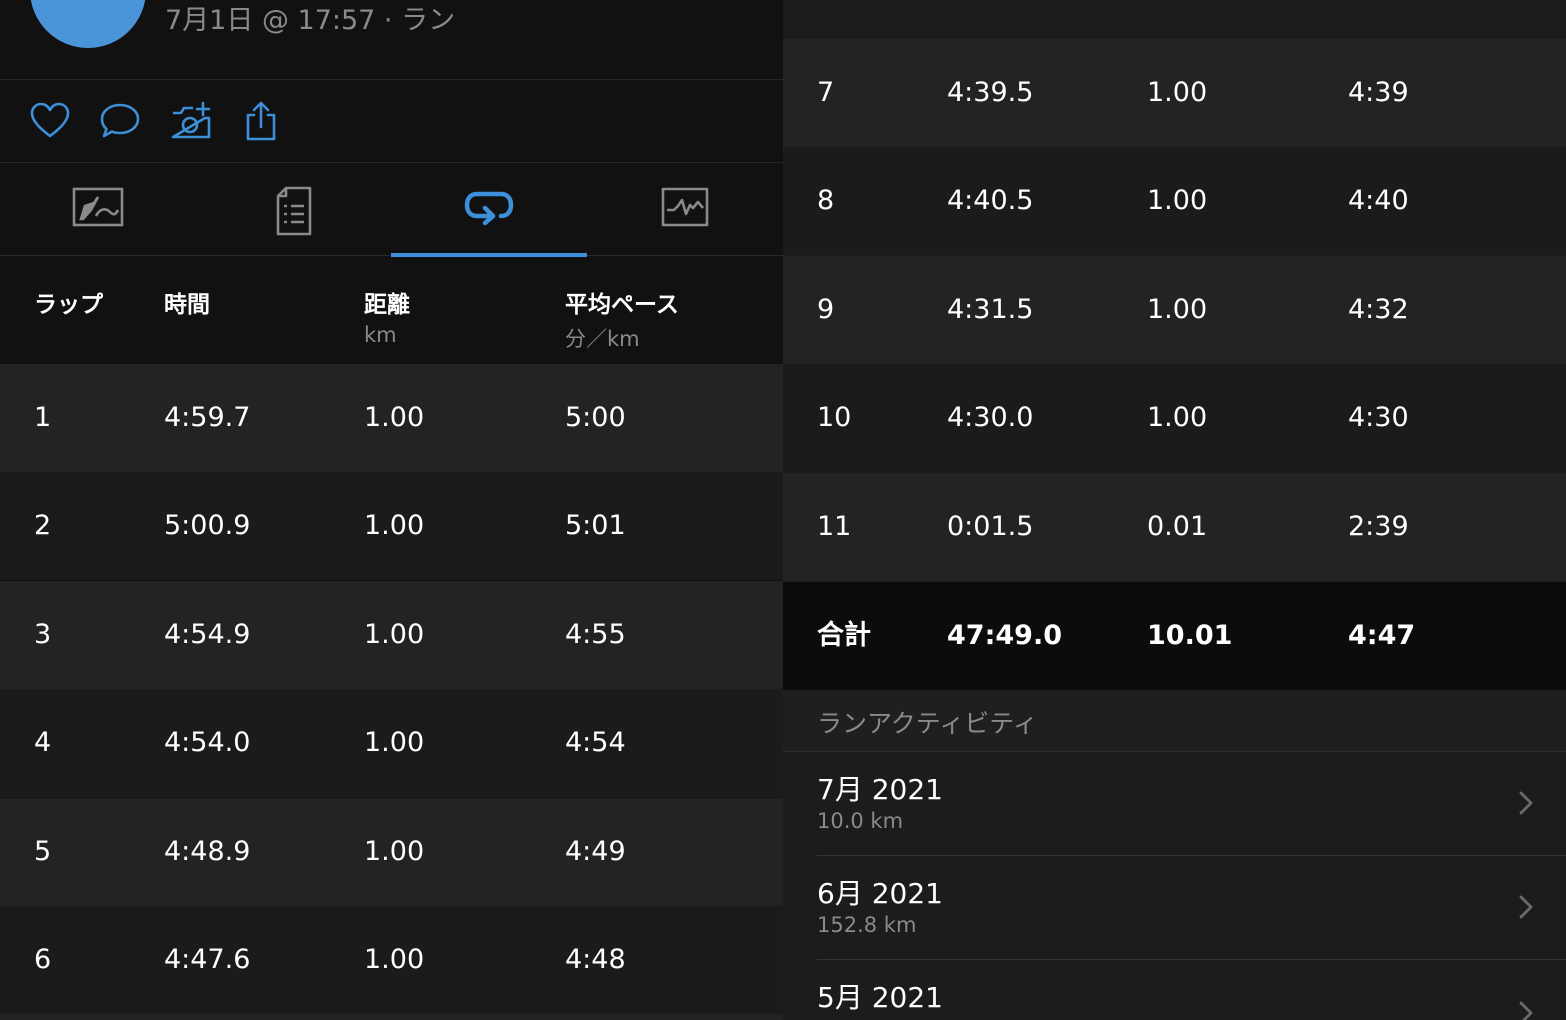  I want to click on section-title: ランアクティビティ, so click(927, 723).